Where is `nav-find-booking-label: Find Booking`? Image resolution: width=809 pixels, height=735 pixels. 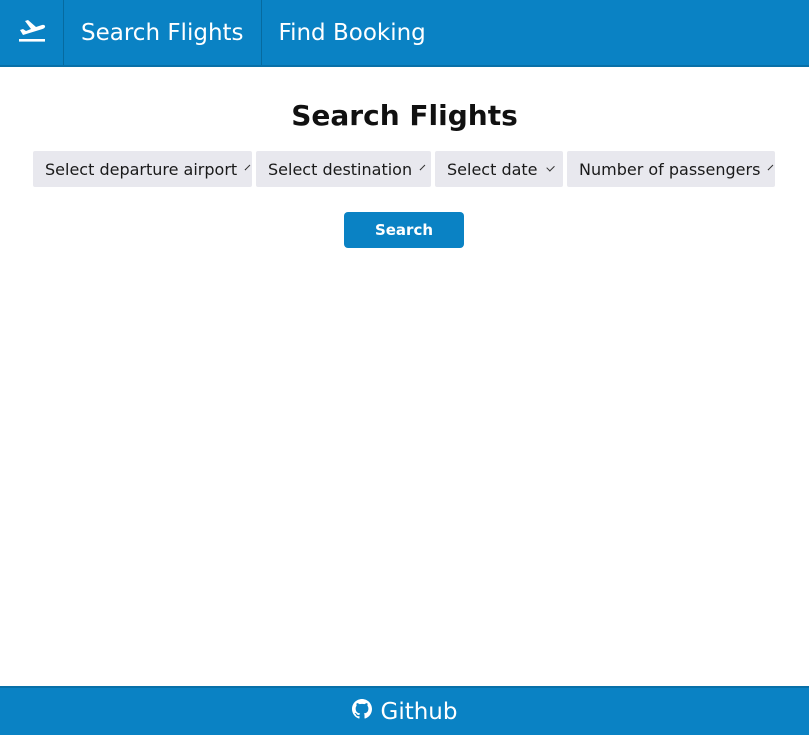
nav-find-booking-label: Find Booking is located at coordinates (352, 32).